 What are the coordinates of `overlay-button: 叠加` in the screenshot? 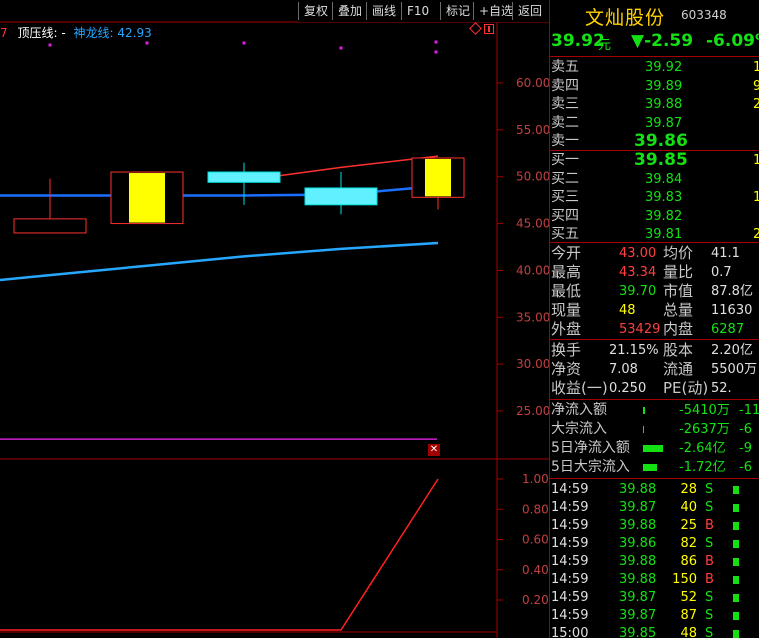 It's located at (349, 11).